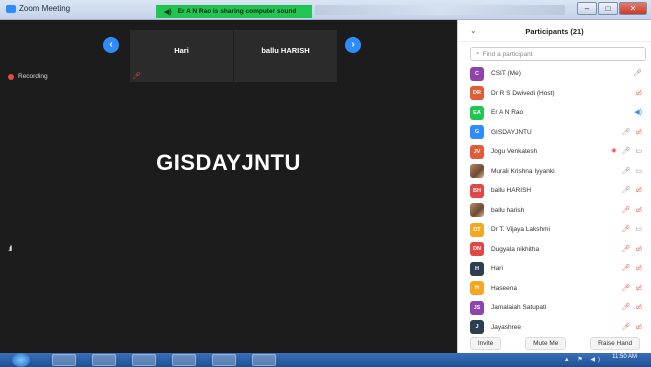  Describe the element at coordinates (608, 8) in the screenshot. I see `maximize-button: □` at that location.